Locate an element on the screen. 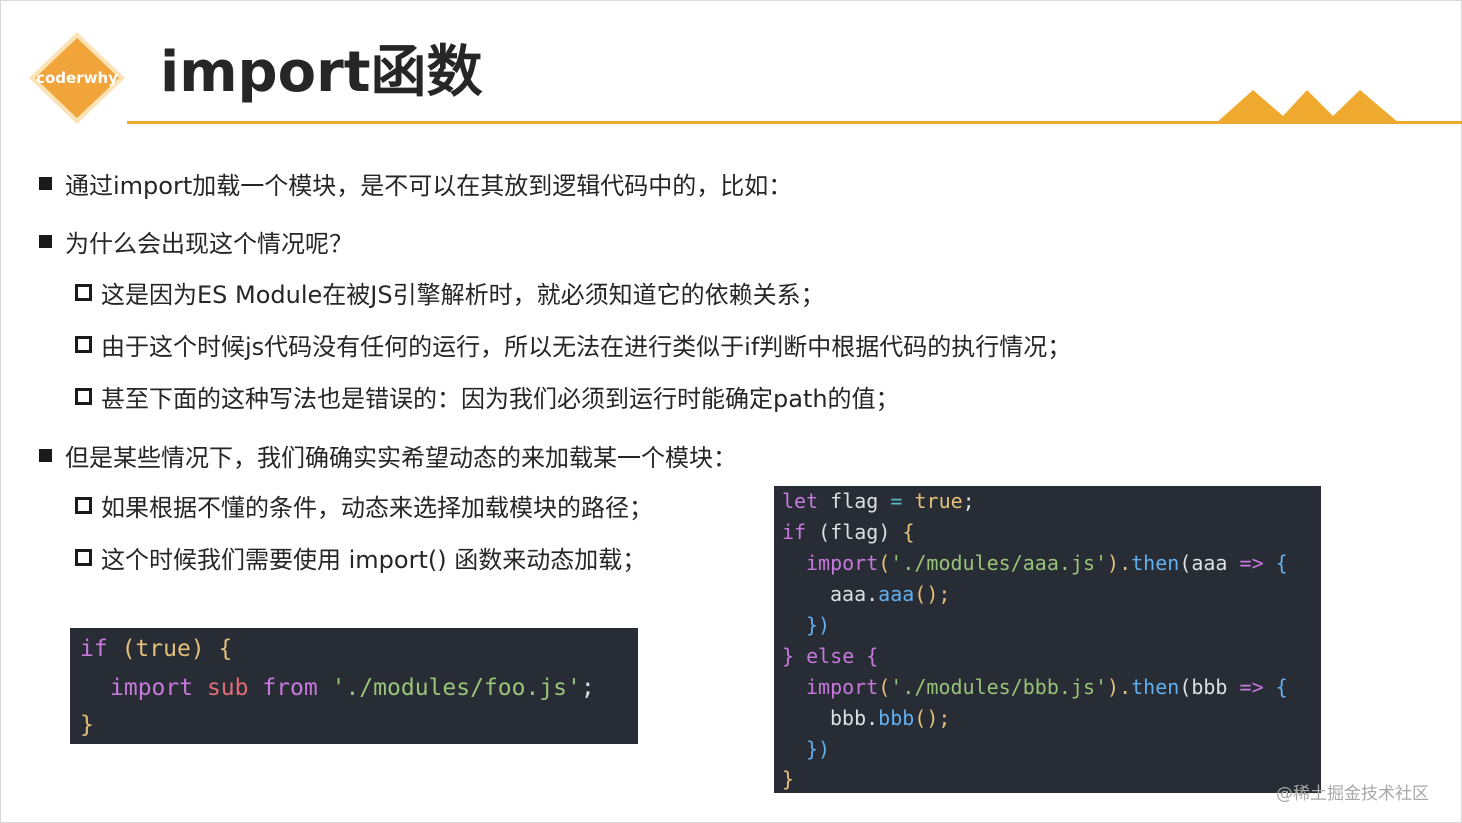 The width and height of the screenshot is (1462, 823). code-line: if (true) { is located at coordinates (156, 649).